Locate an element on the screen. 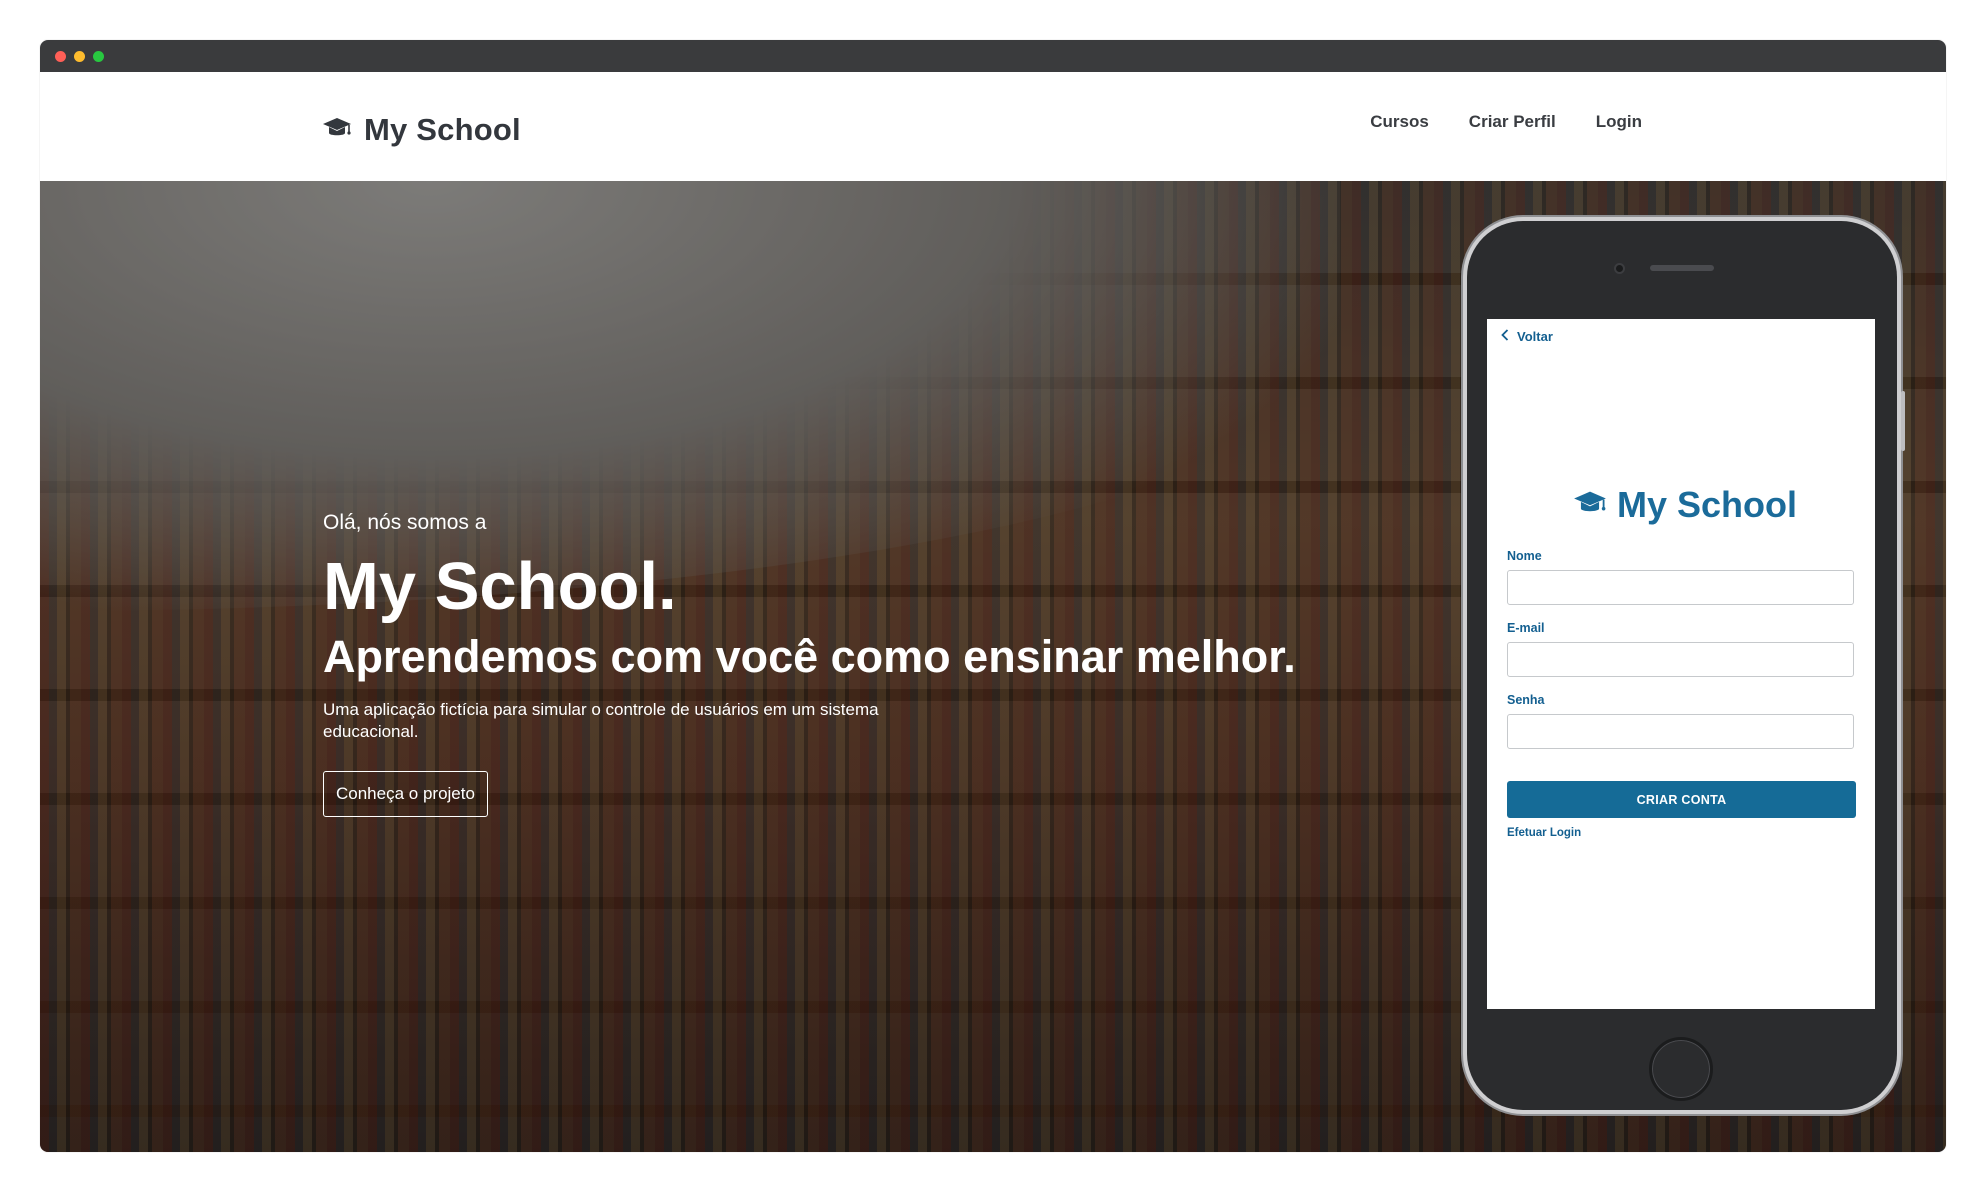 The image size is (1984, 1192). back-button: Voltar is located at coordinates (1527, 336).